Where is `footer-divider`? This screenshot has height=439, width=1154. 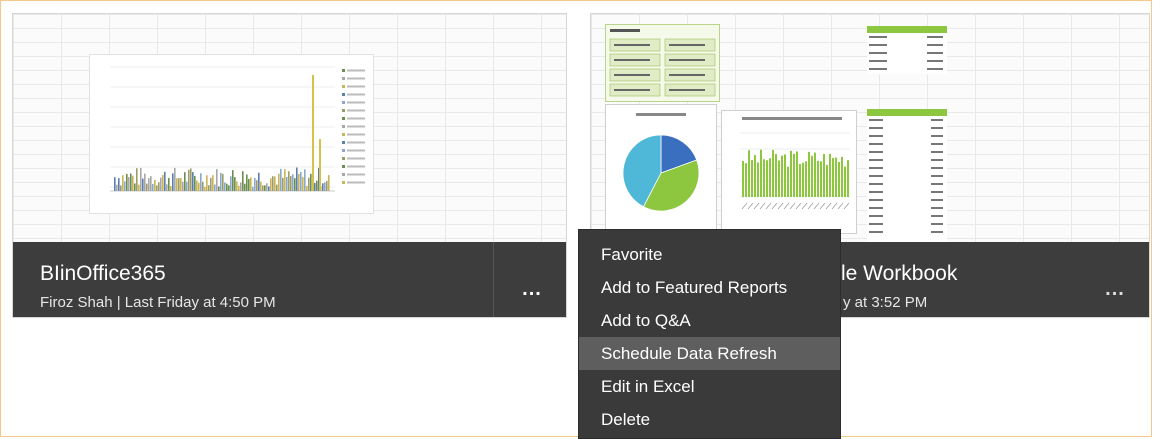
footer-divider is located at coordinates (493, 279).